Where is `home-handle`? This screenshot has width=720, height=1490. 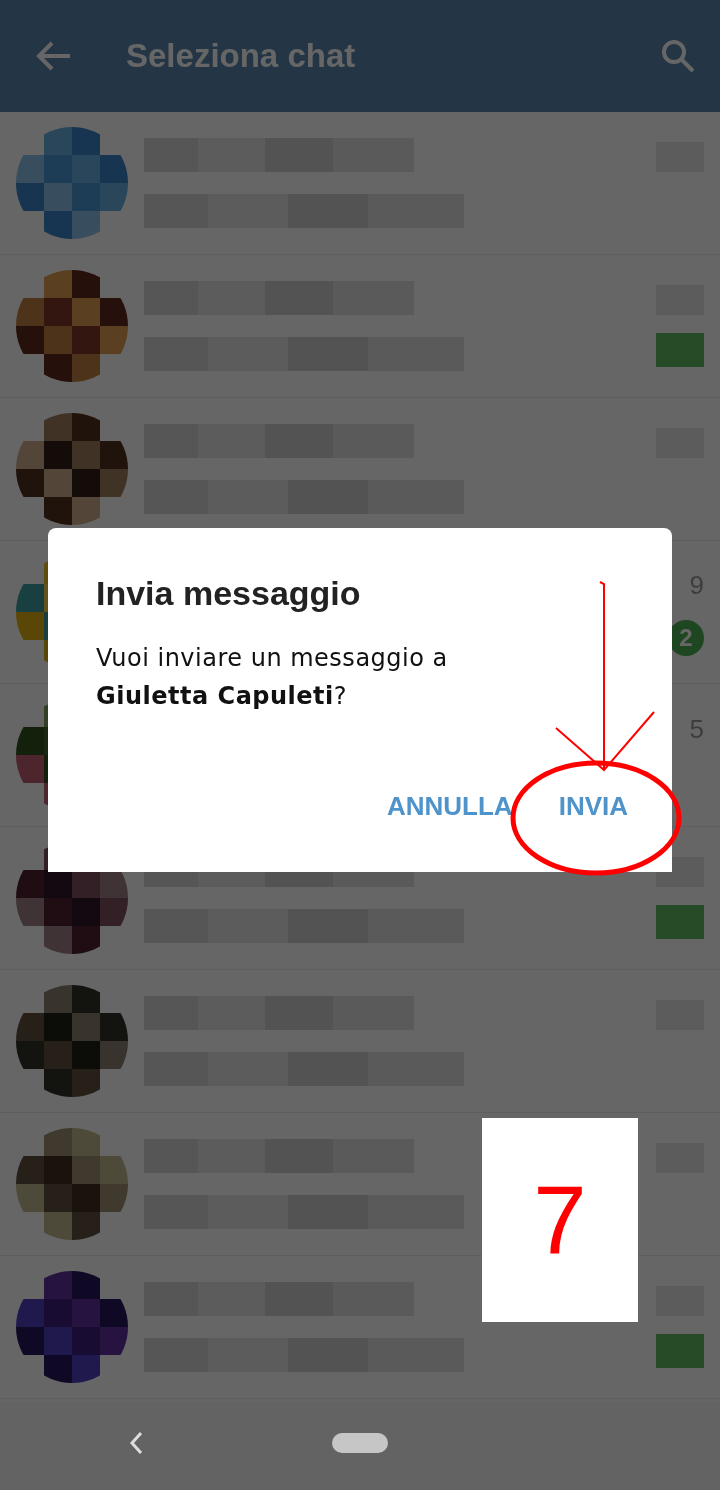 home-handle is located at coordinates (360, 1443).